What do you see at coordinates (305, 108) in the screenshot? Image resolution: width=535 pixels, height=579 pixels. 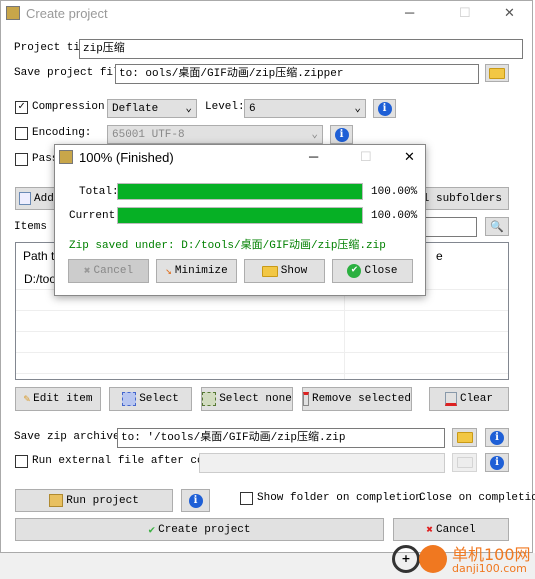 I see `level-select: 6 ⌄` at bounding box center [305, 108].